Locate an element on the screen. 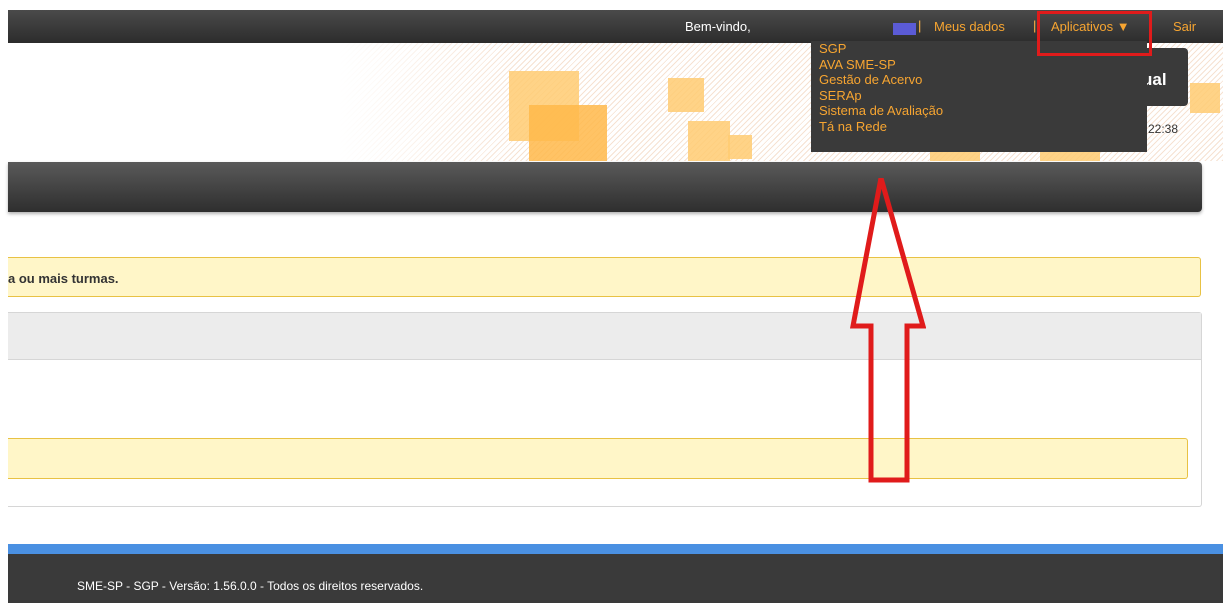 The height and width of the screenshot is (603, 1223). apps-menu-toggle: Aplicativos ▼ is located at coordinates (1090, 26).